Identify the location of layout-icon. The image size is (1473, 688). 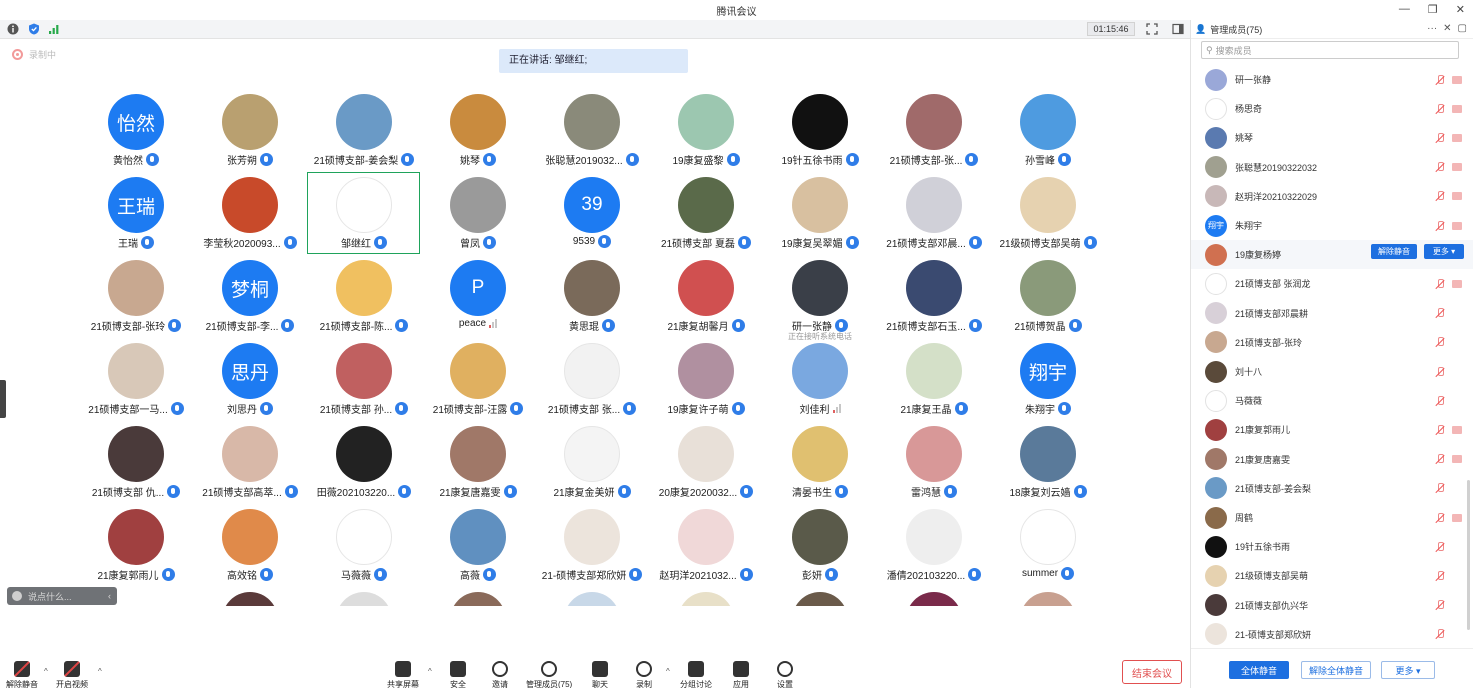
(1178, 29).